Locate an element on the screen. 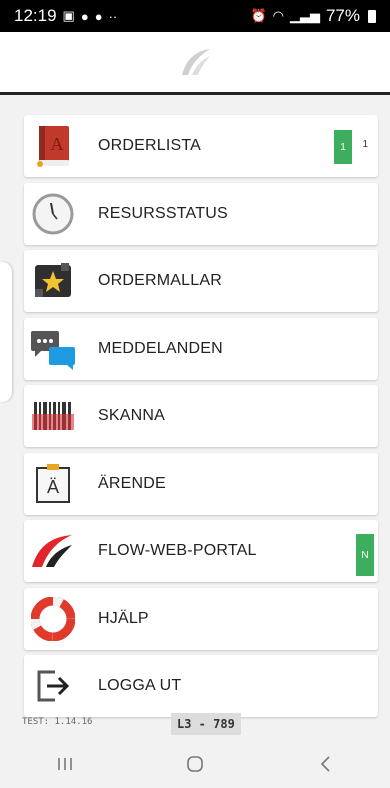 This screenshot has width=390, height=788. book-icon: A is located at coordinates (53, 146).